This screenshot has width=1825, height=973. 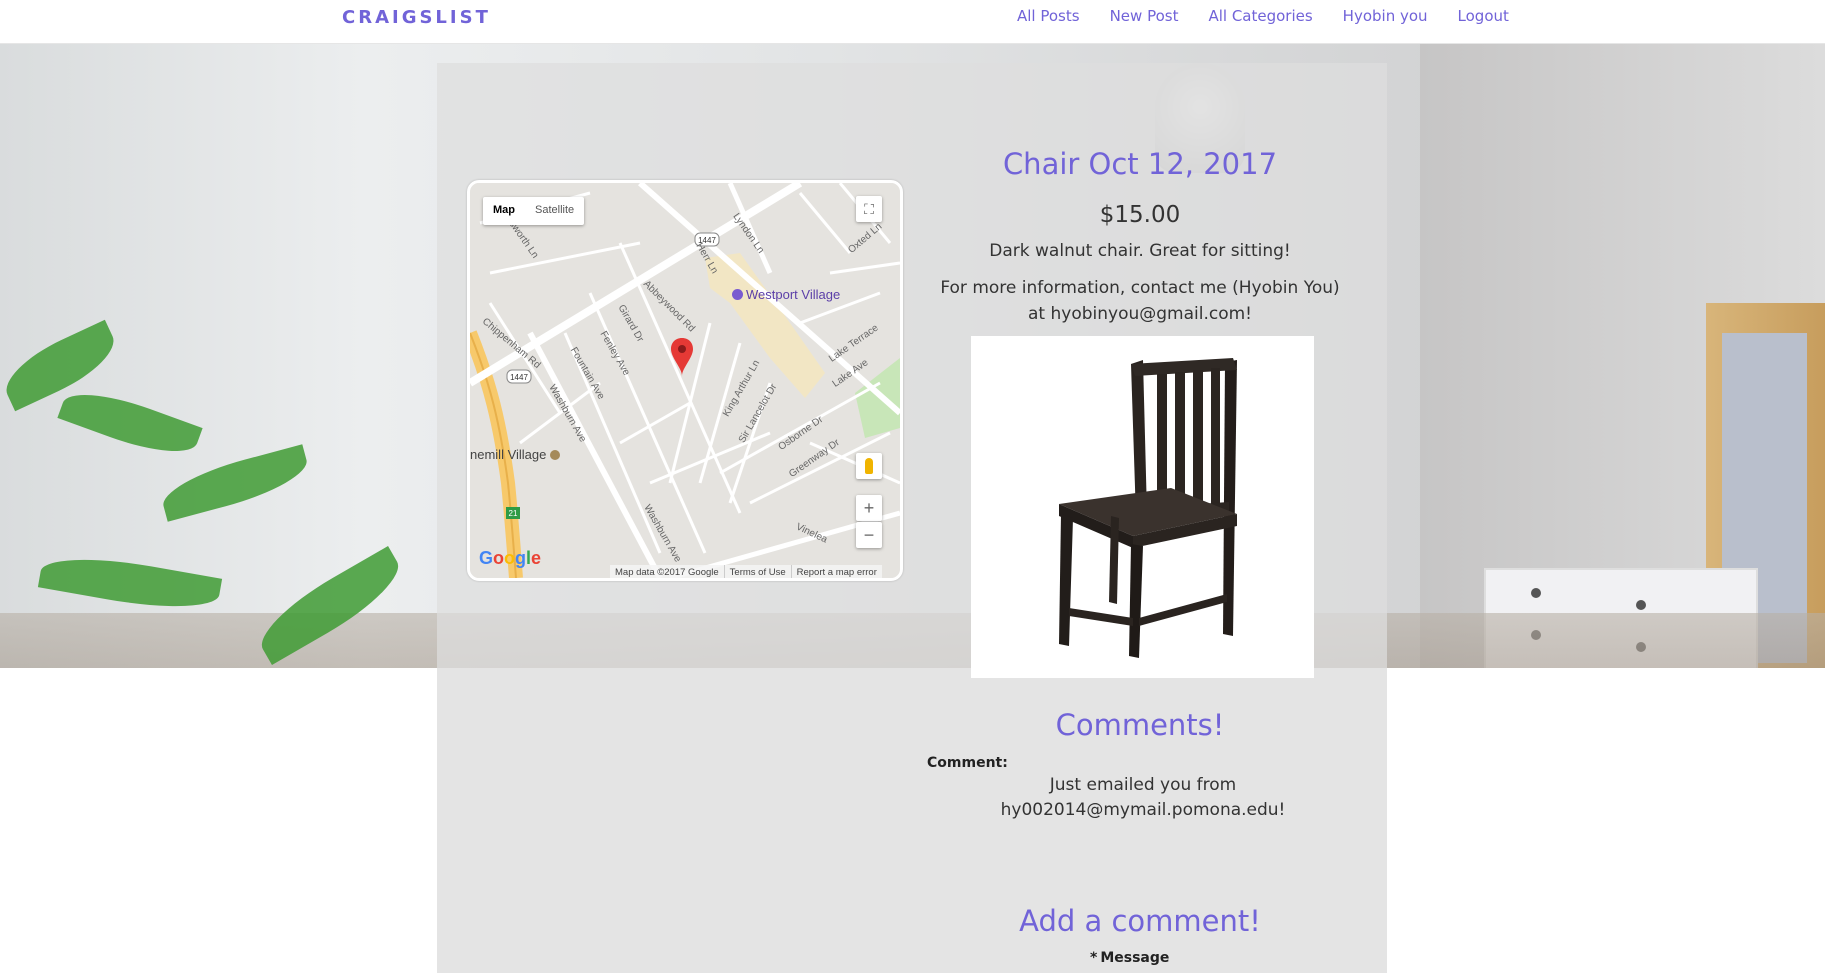 I want to click on brand-logo: CRAIGSLIST, so click(x=416, y=17).